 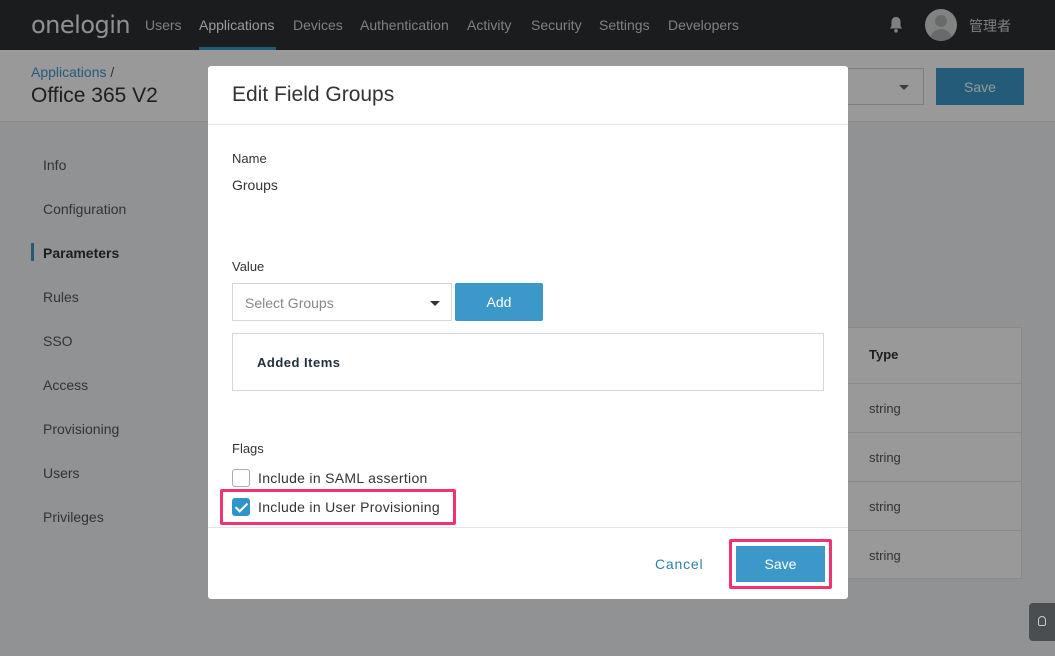 What do you see at coordinates (255, 185) in the screenshot?
I see `name-value: Groups` at bounding box center [255, 185].